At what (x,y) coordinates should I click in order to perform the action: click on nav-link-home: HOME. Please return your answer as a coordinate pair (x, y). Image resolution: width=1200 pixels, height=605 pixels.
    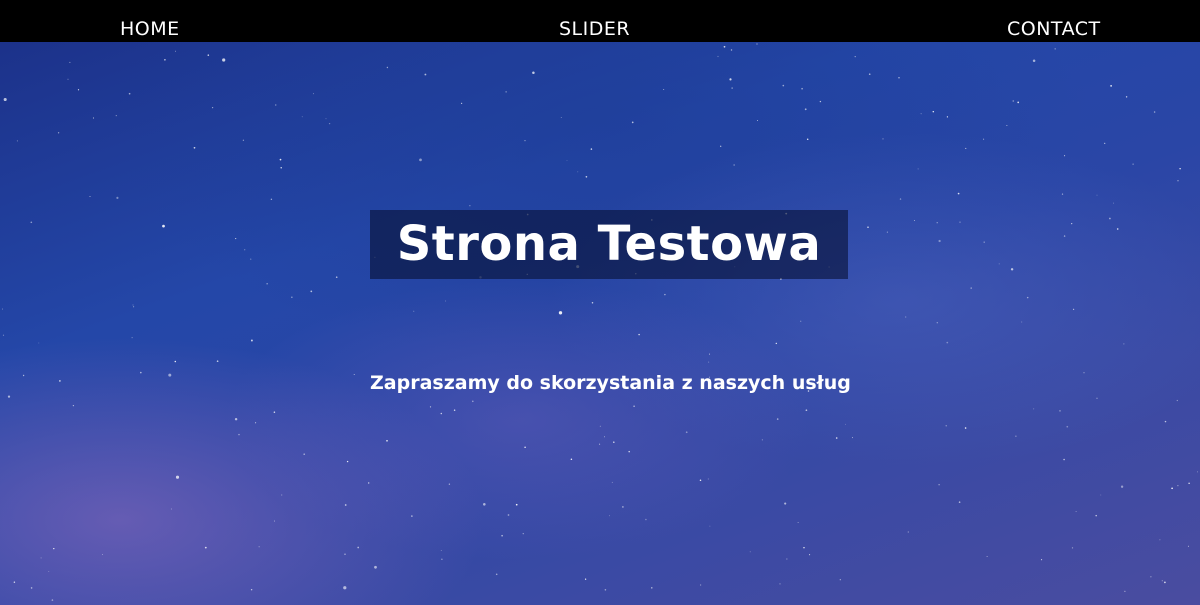
    Looking at the image, I should click on (150, 21).